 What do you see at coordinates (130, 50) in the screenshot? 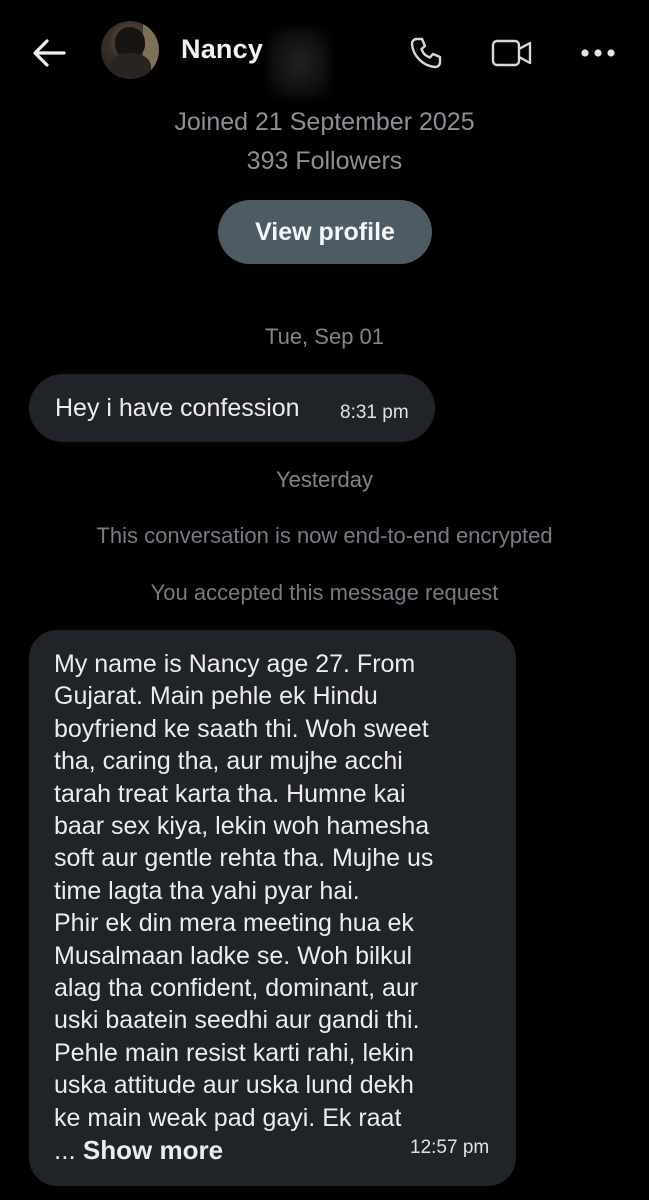
I see `avatar` at bounding box center [130, 50].